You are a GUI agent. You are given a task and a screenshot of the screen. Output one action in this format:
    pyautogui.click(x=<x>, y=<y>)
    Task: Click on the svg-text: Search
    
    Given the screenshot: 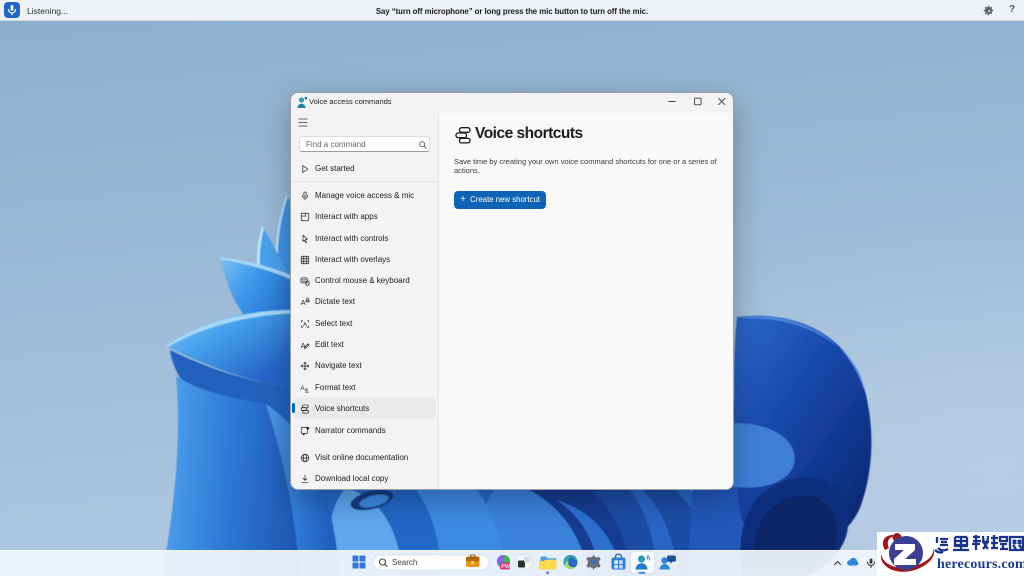 What is the action you would take?
    pyautogui.click(x=404, y=562)
    